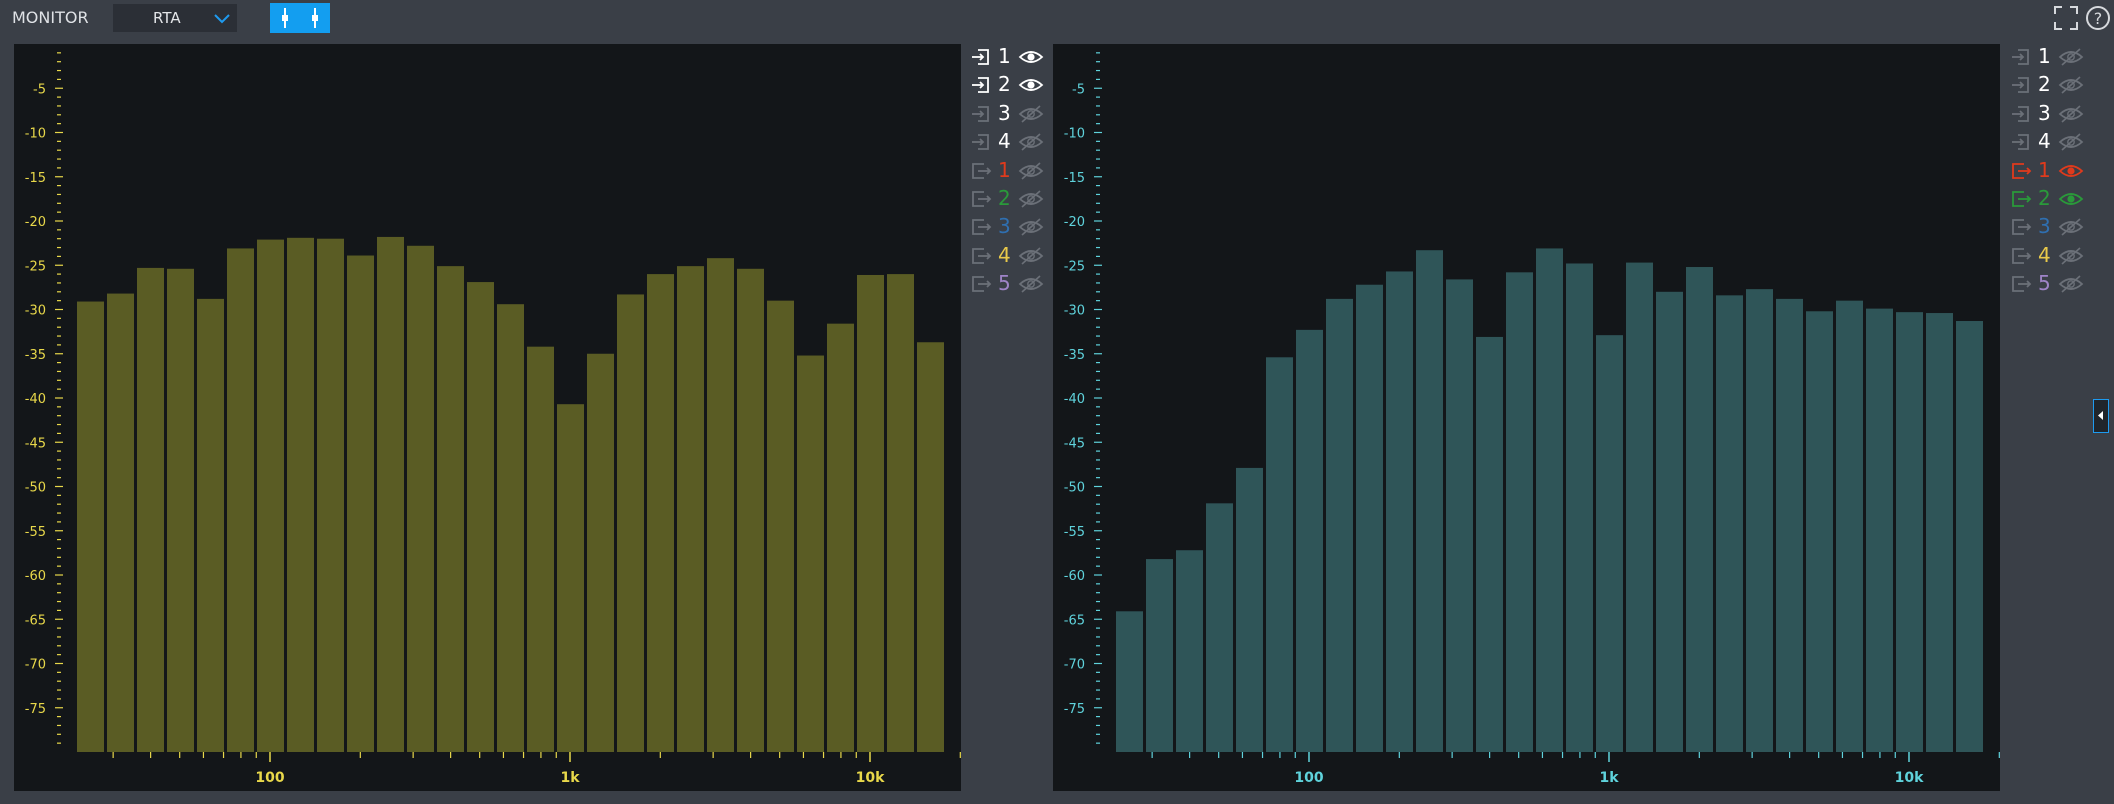  I want to click on legend-right-in-4: 4, so click(2055, 143).